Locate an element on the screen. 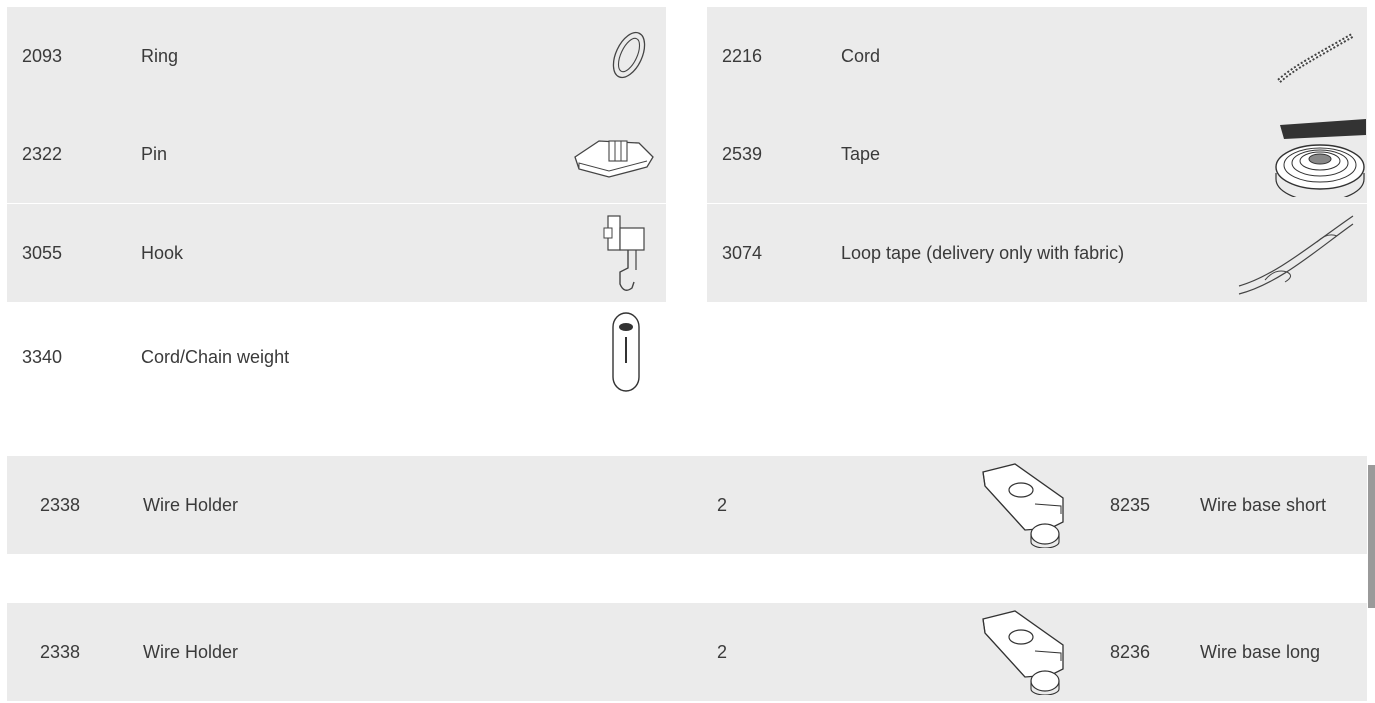 The image size is (1375, 703). part-row: 2322 Pin is located at coordinates (336, 154).